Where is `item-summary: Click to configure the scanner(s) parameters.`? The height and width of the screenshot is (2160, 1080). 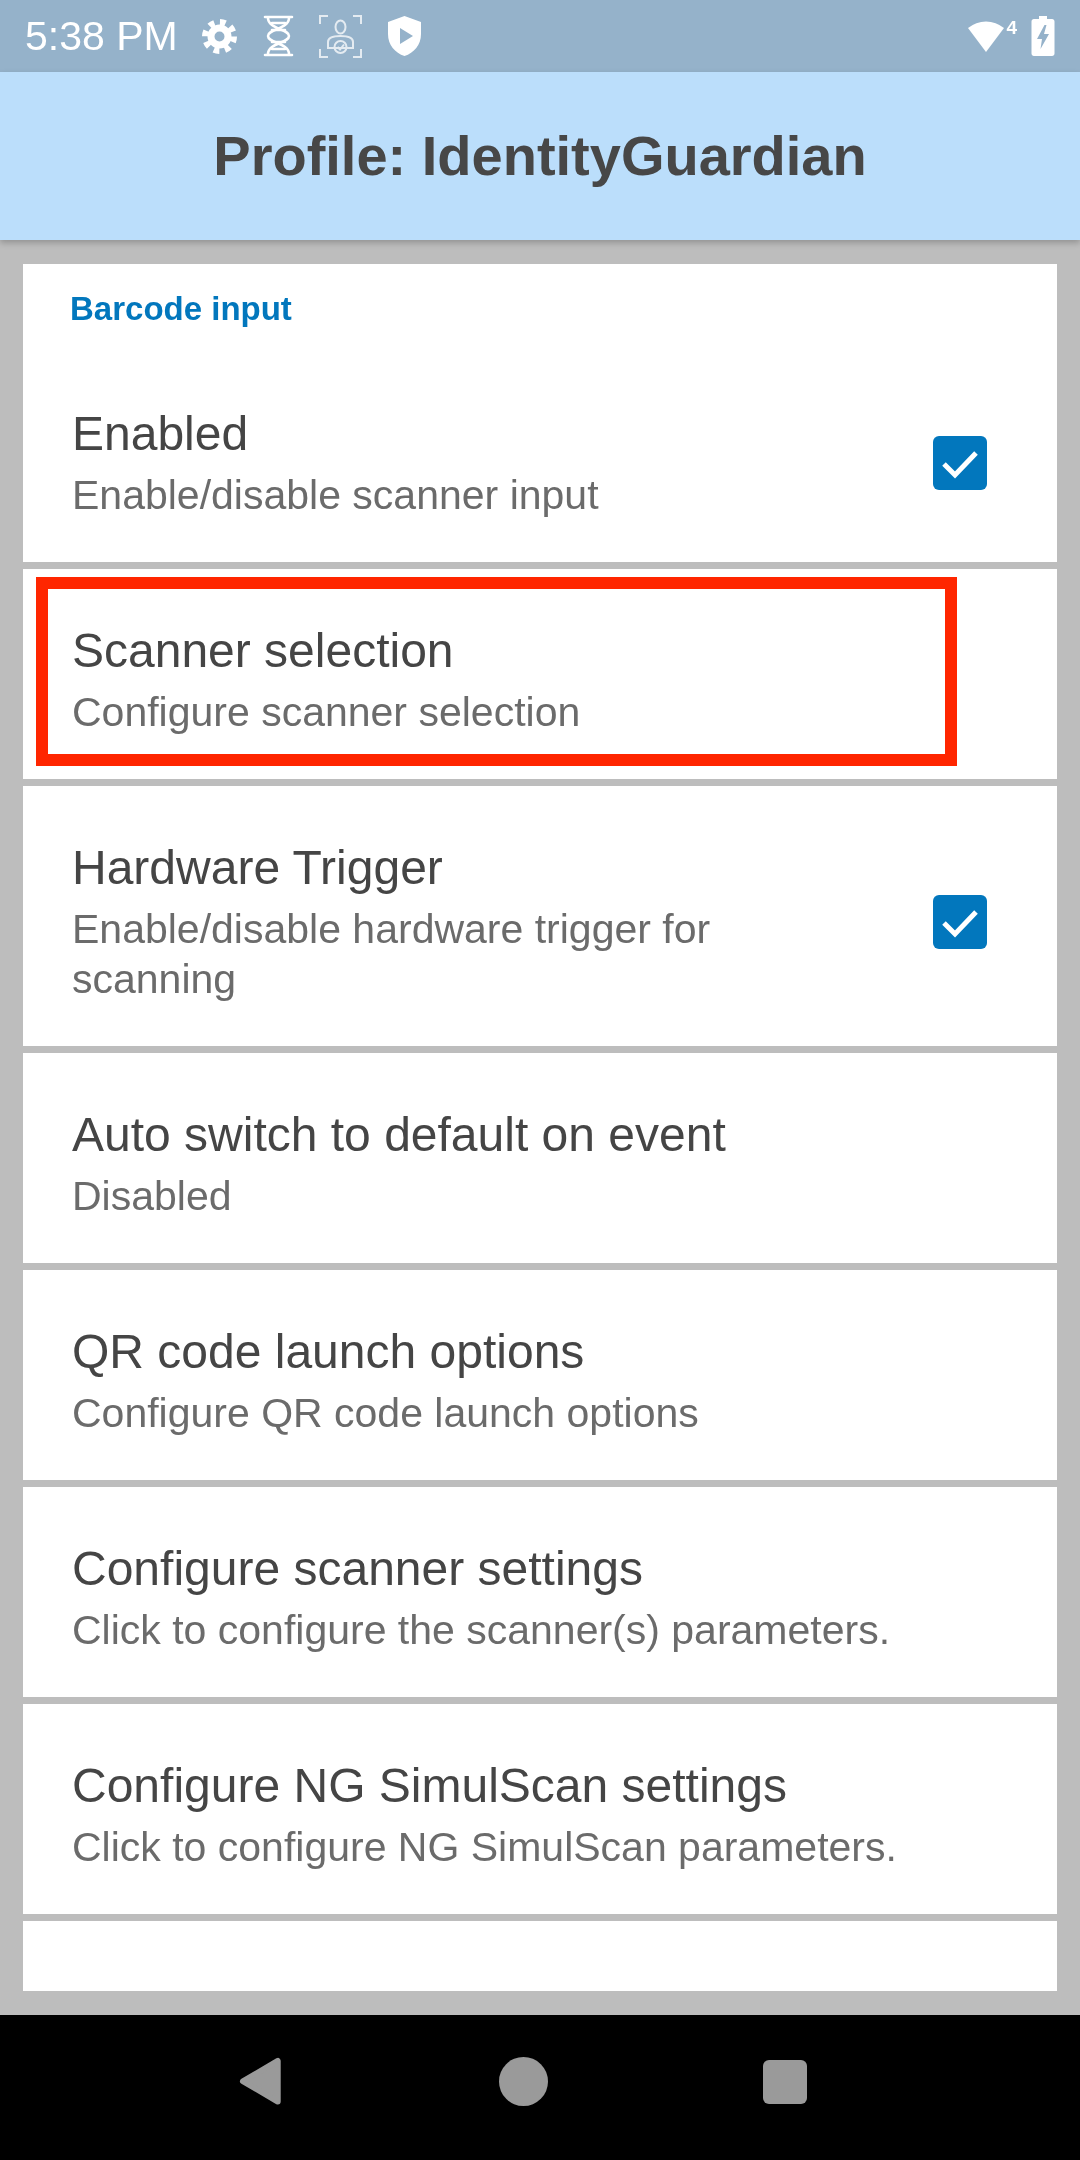 item-summary: Click to configure the scanner(s) parameters. is located at coordinates (482, 1630).